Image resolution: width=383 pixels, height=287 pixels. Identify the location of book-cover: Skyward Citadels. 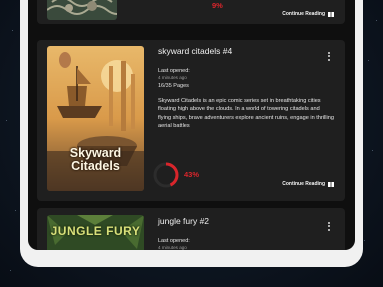
(95, 118).